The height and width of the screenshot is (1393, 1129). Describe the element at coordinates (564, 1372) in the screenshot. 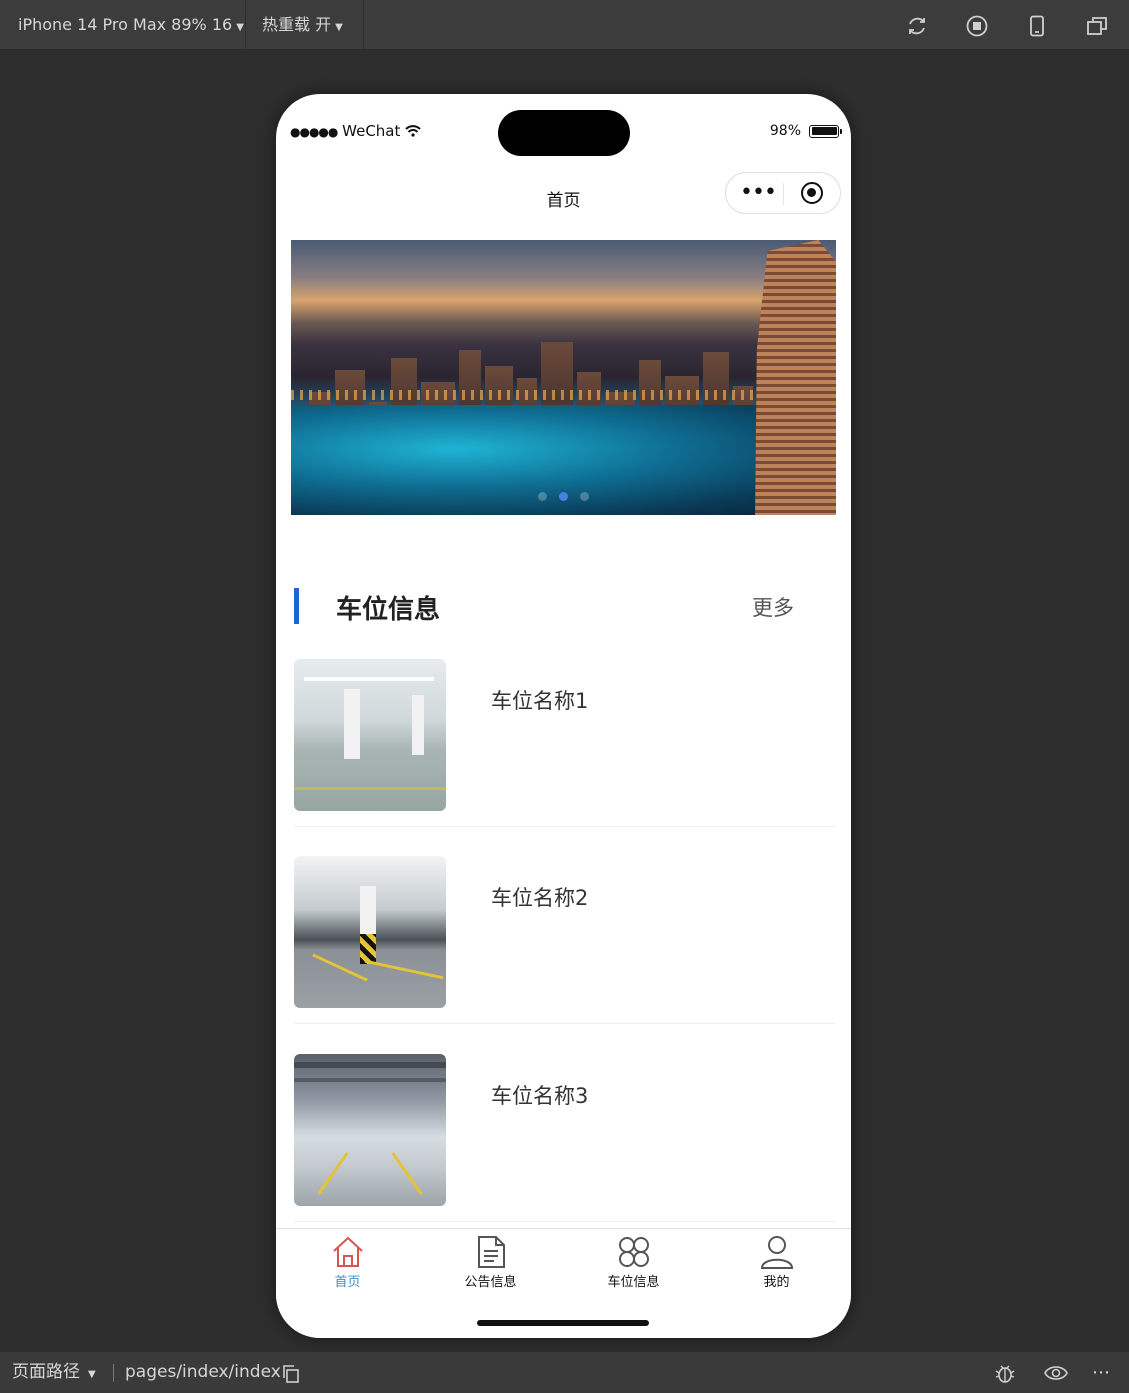

I see `simulator-status-bar: 页面路径 ▼ pages/index/index ⋯` at that location.